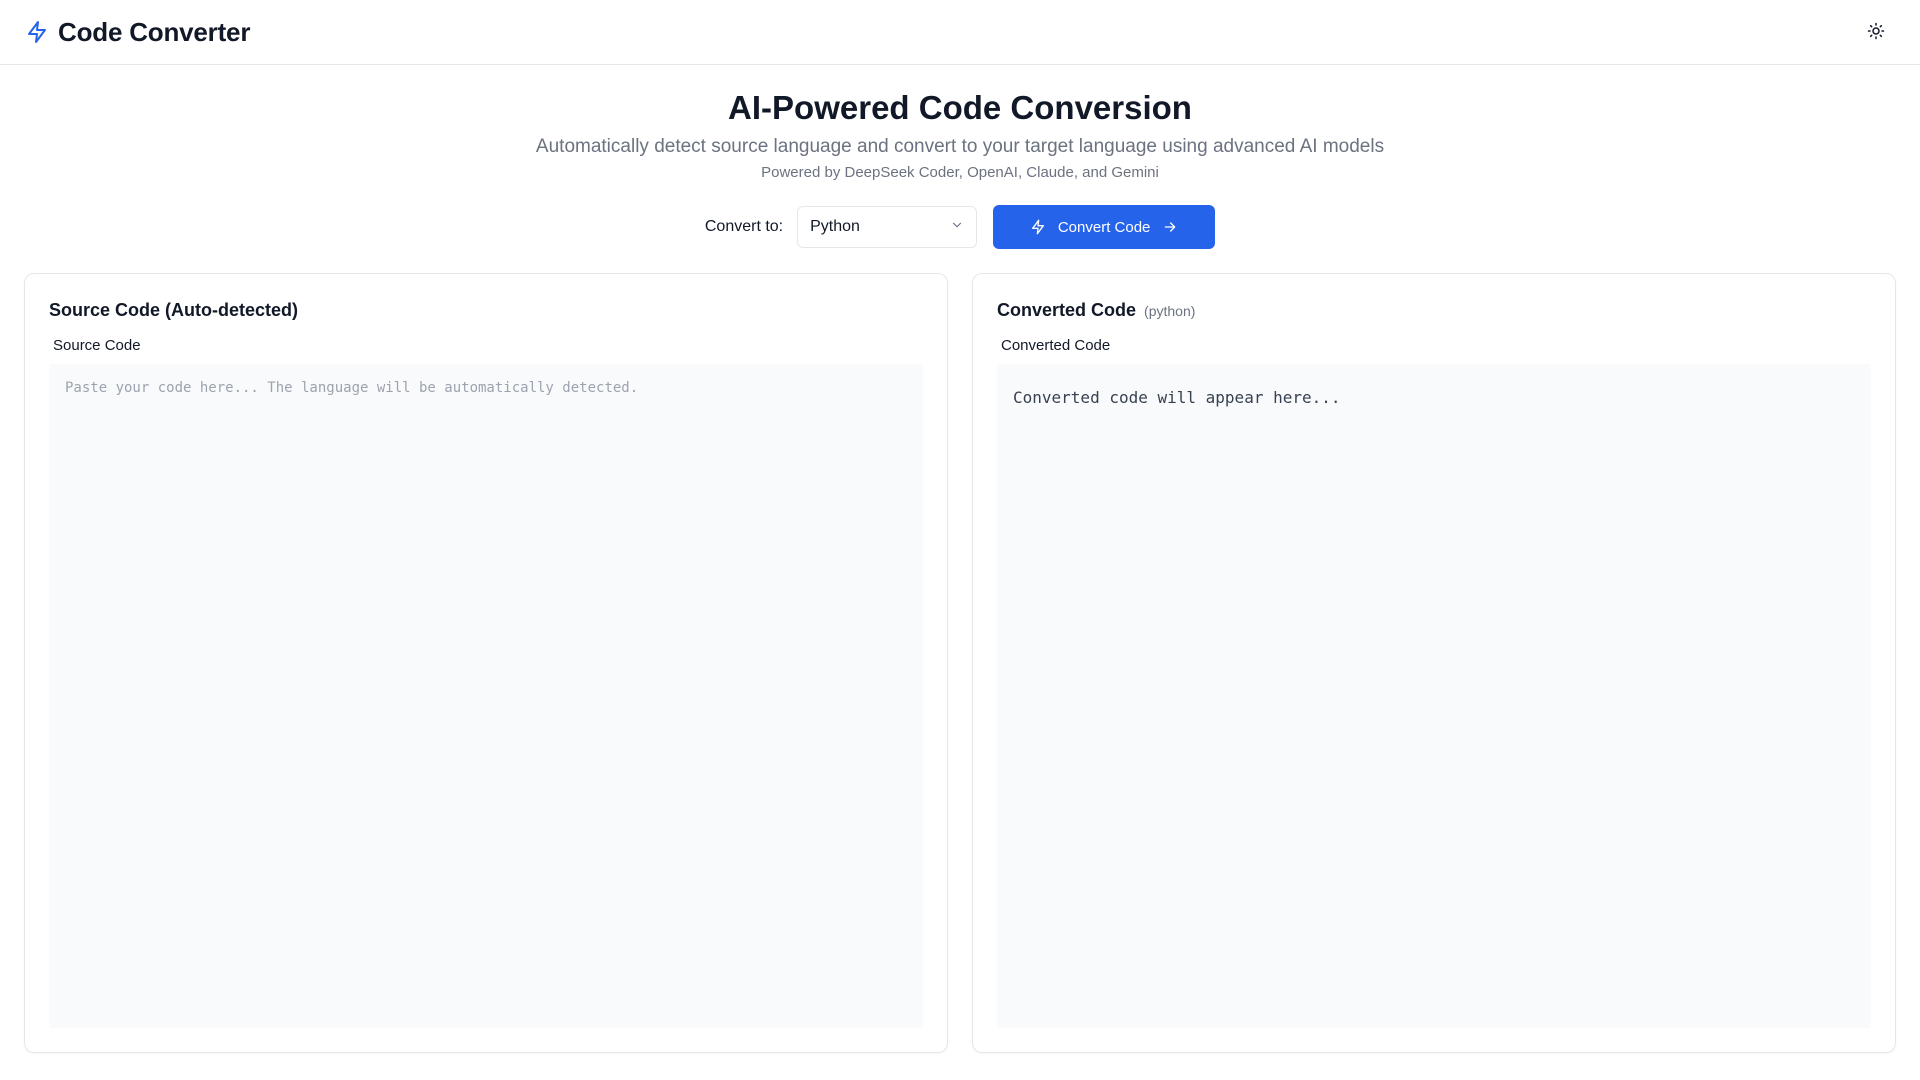  I want to click on brand: Code Converter, so click(137, 32).